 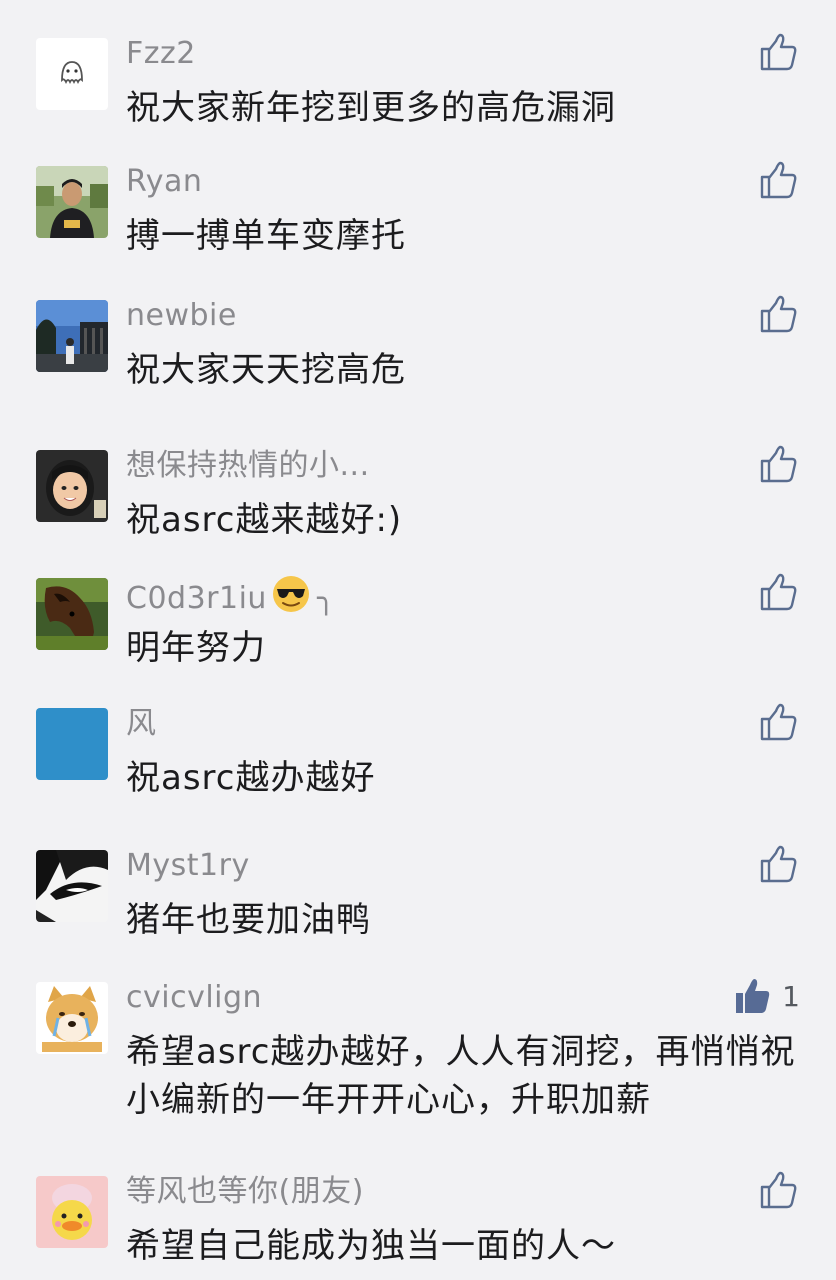 I want to click on sunglasses-face-emoji, so click(x=291, y=599).